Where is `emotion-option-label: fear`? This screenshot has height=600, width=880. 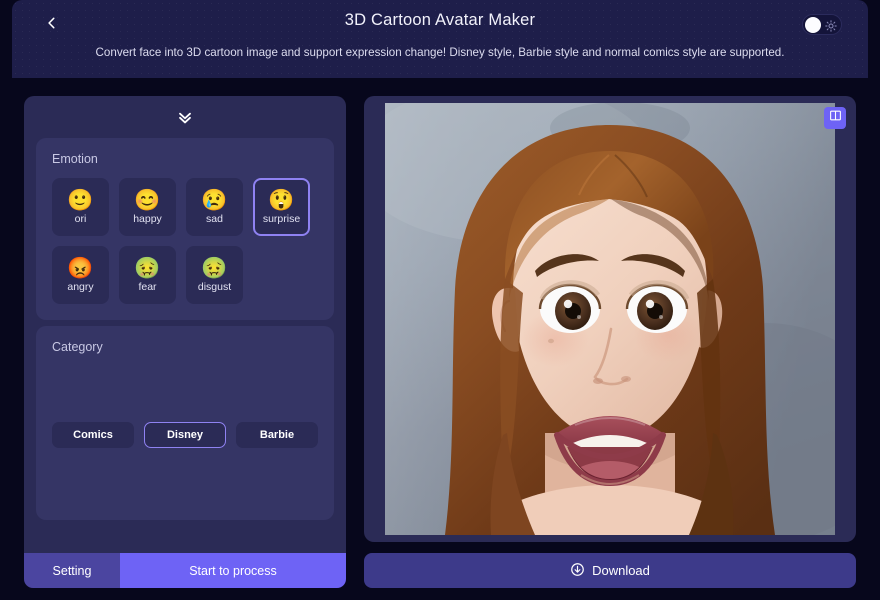 emotion-option-label: fear is located at coordinates (147, 287).